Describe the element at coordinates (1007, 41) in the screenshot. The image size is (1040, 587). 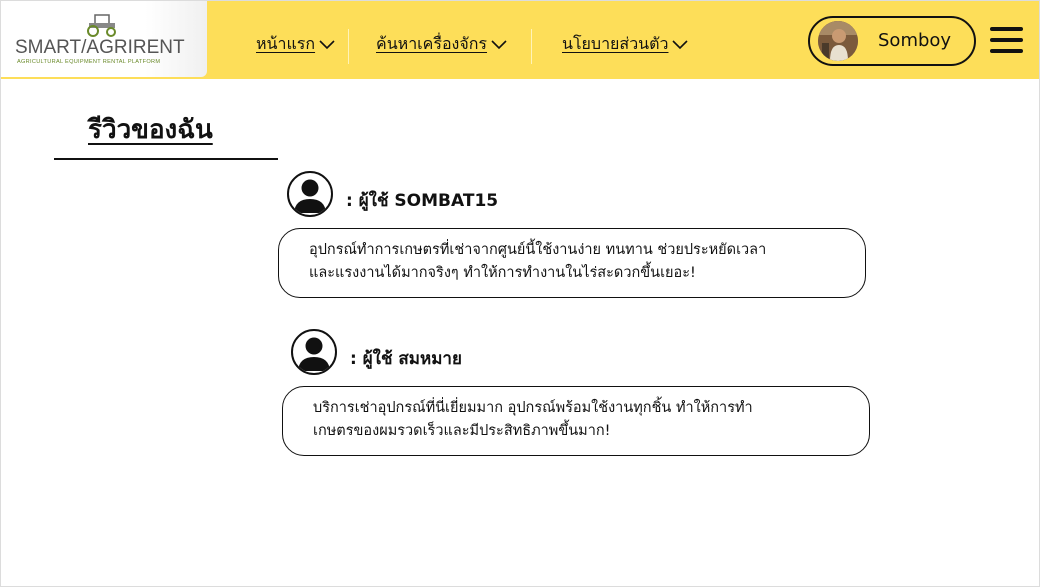
I see `hamburger-menu-icon` at that location.